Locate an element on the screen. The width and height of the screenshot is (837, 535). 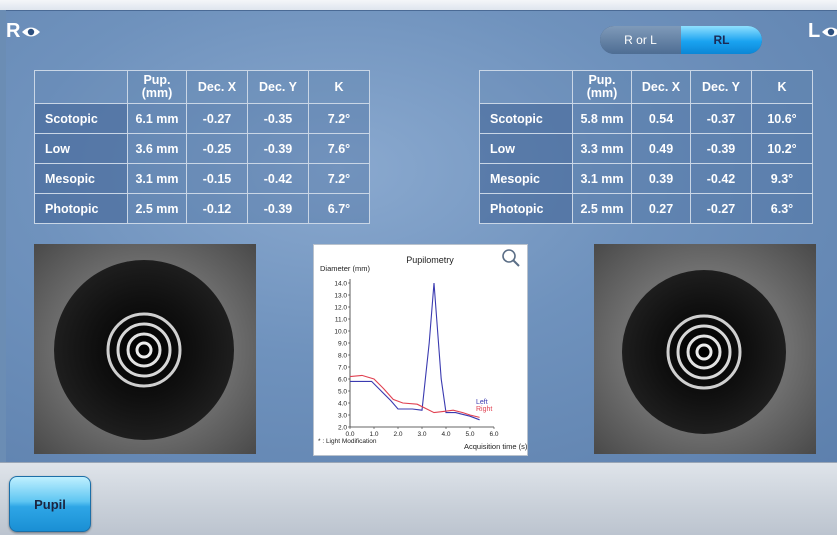
cell: -0.37 is located at coordinates (721, 118).